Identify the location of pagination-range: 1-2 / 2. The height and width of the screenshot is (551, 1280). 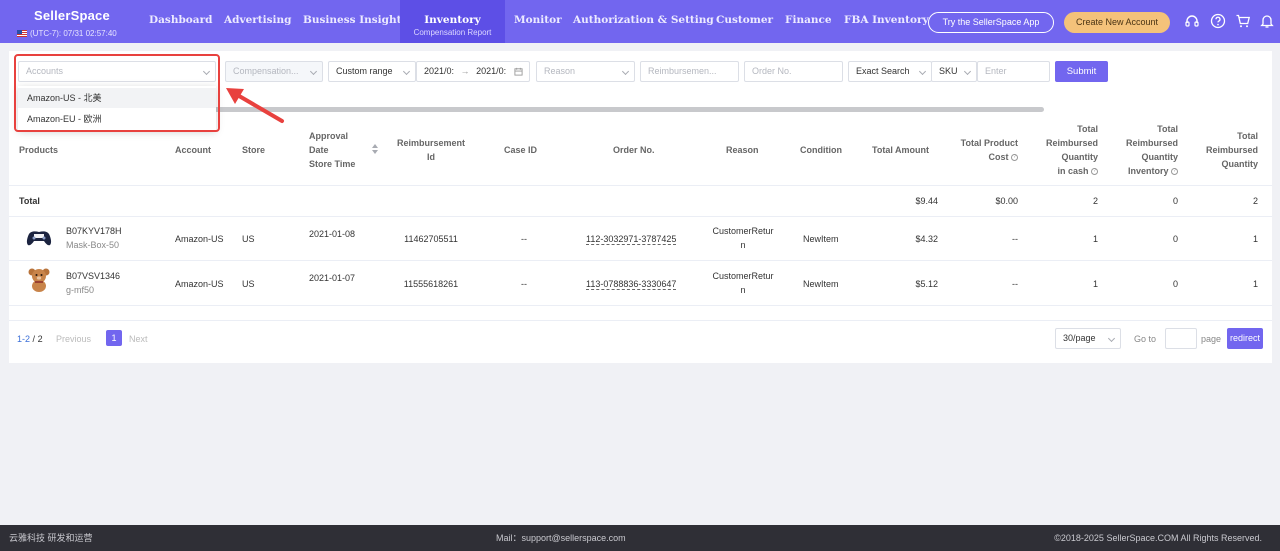
(30, 339).